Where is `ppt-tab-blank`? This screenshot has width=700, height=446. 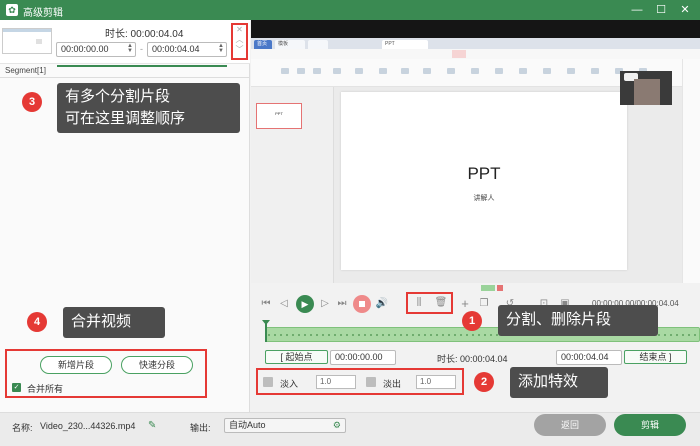
ppt-tab-blank is located at coordinates (318, 44).